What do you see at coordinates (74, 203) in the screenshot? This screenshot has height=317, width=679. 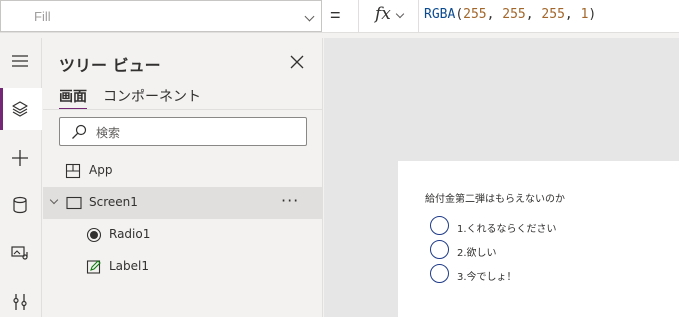 I see `screen-icon` at bounding box center [74, 203].